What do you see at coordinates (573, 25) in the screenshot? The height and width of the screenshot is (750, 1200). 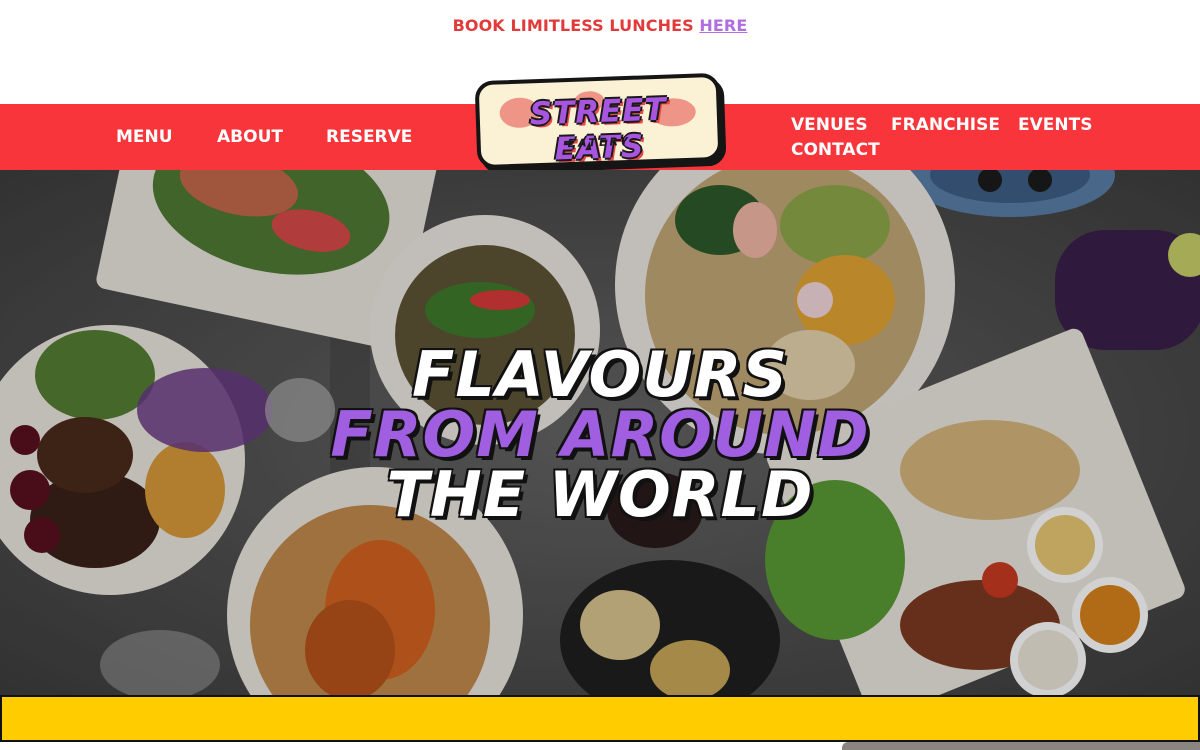 I see `promo-text: BOOK LIMITLESS LUNCHES` at bounding box center [573, 25].